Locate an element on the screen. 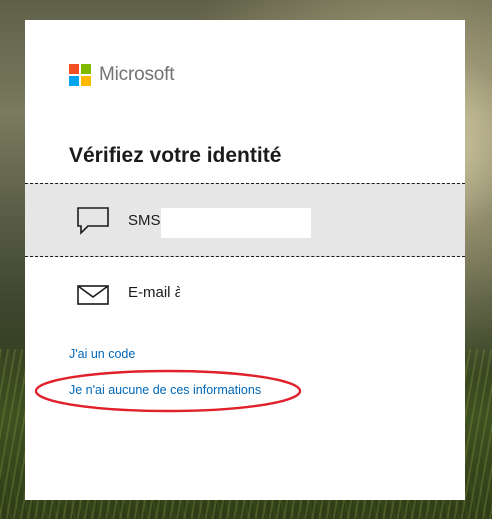  option-email: E-mail à is located at coordinates (245, 293).